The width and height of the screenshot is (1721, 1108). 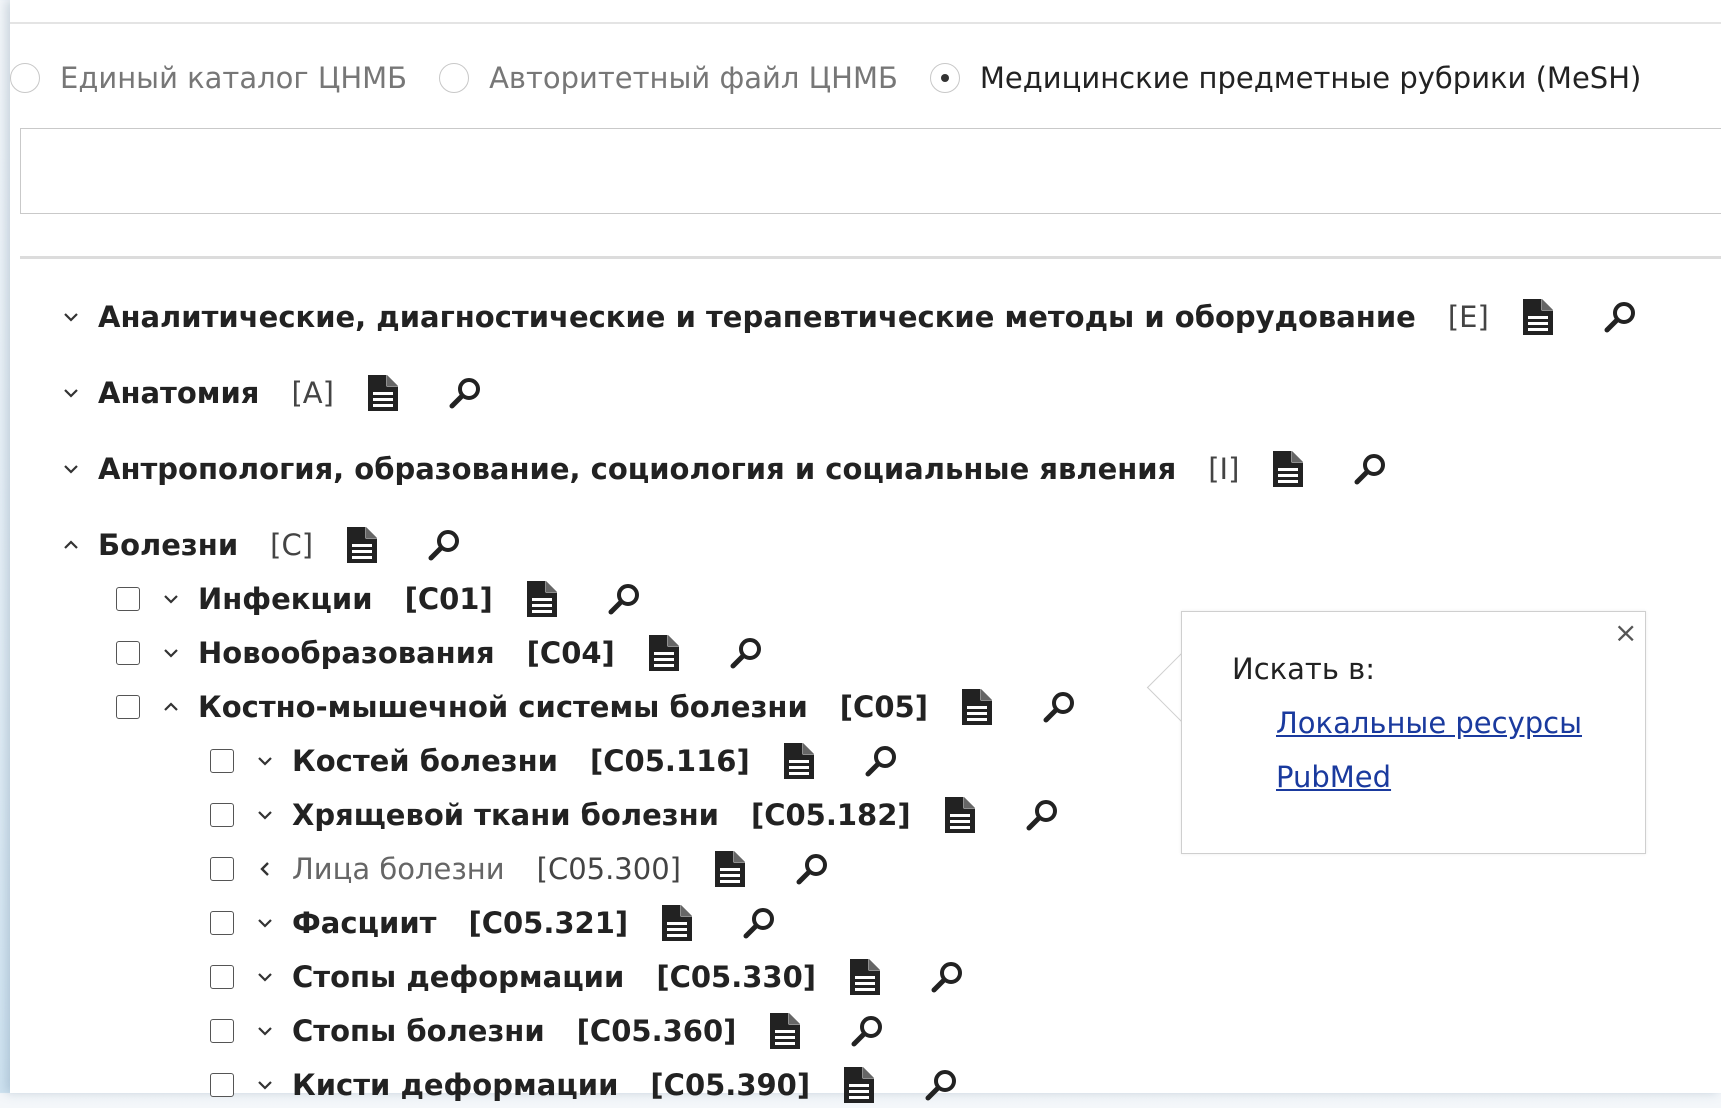 I want to click on node-code: [C05.321], so click(x=548, y=923).